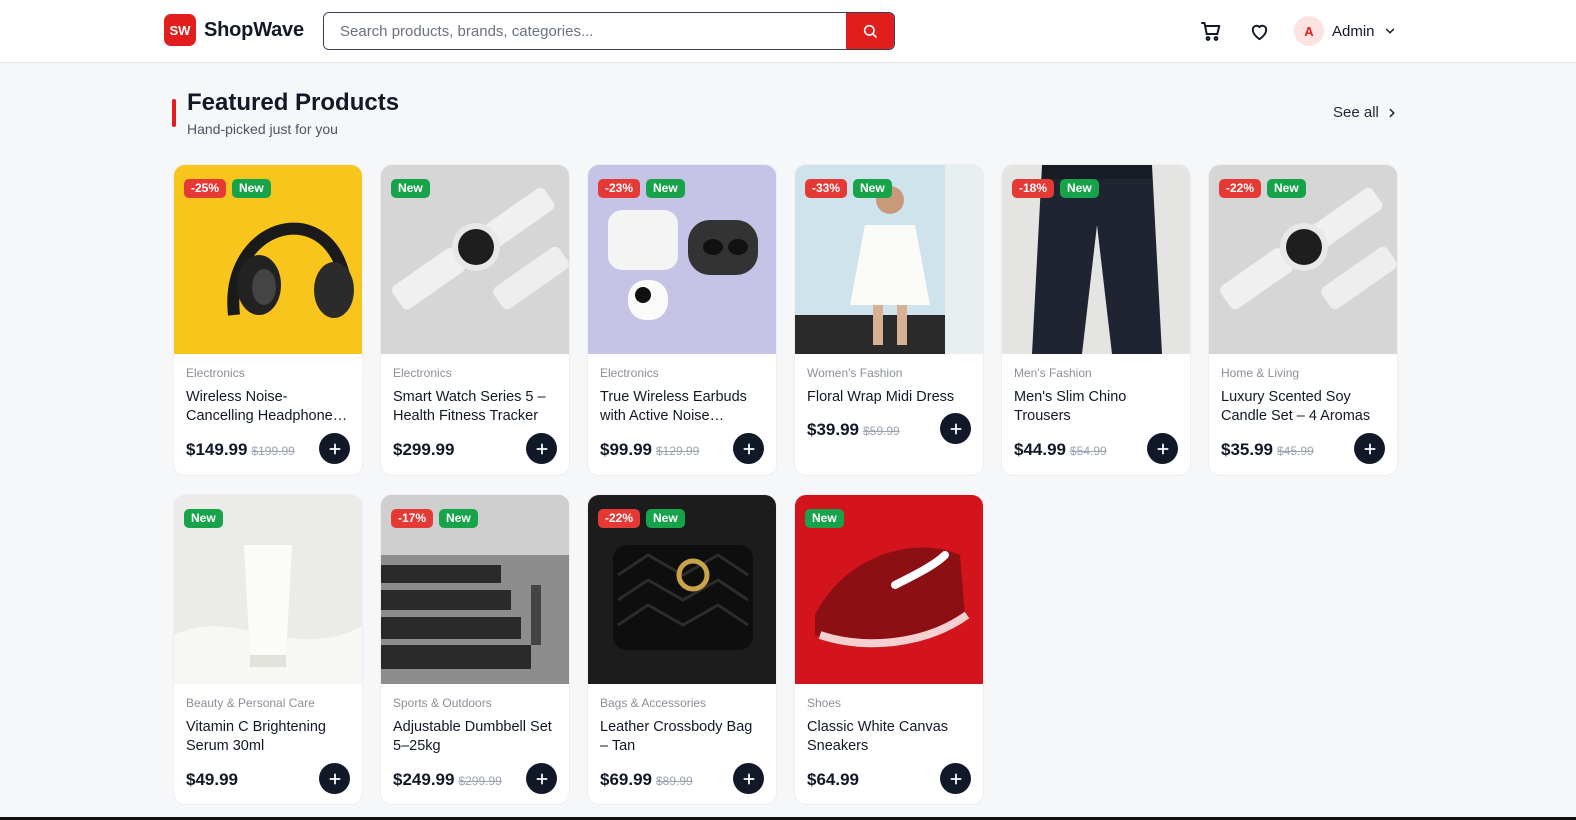 The height and width of the screenshot is (820, 1576). Describe the element at coordinates (889, 737) in the screenshot. I see `product-name: Classic White Canvas Sneakers` at that location.